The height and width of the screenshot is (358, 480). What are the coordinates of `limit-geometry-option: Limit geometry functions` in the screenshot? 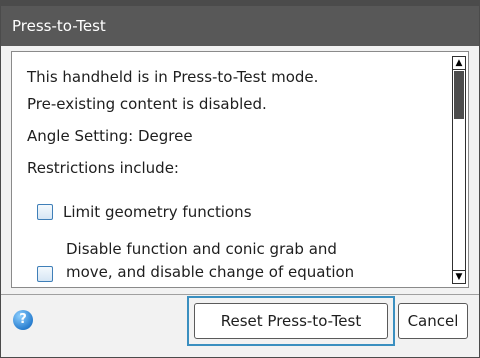 It's located at (144, 212).